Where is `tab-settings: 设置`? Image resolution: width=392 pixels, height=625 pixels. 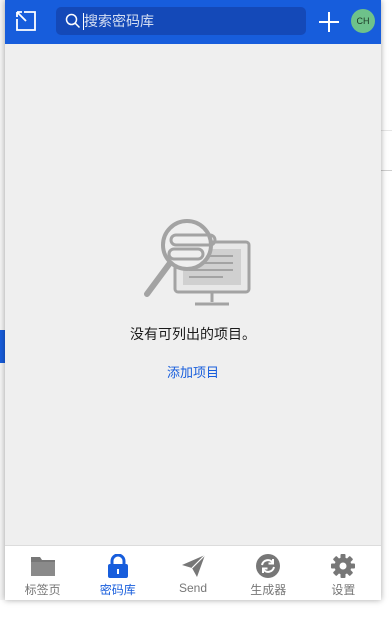
tab-settings: 设置 is located at coordinates (343, 573).